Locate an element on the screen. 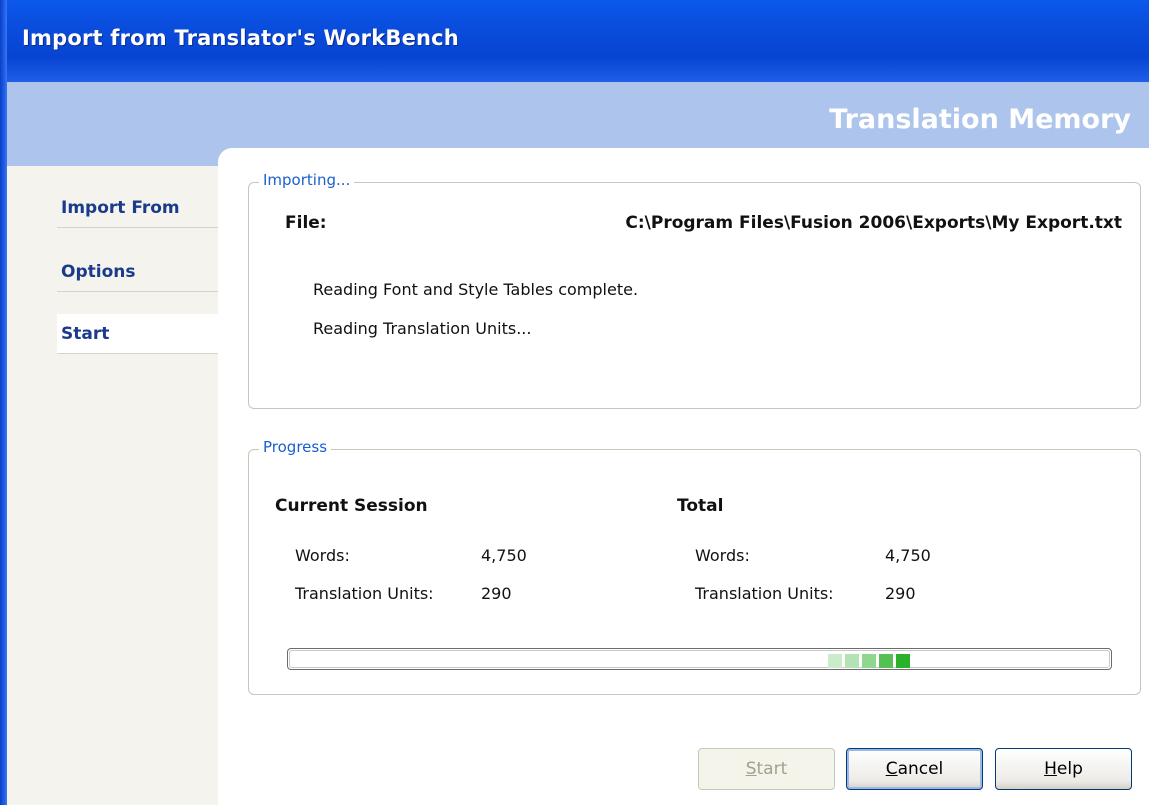 The image size is (1149, 805). nav-item-import-from: Import From is located at coordinates (137, 208).